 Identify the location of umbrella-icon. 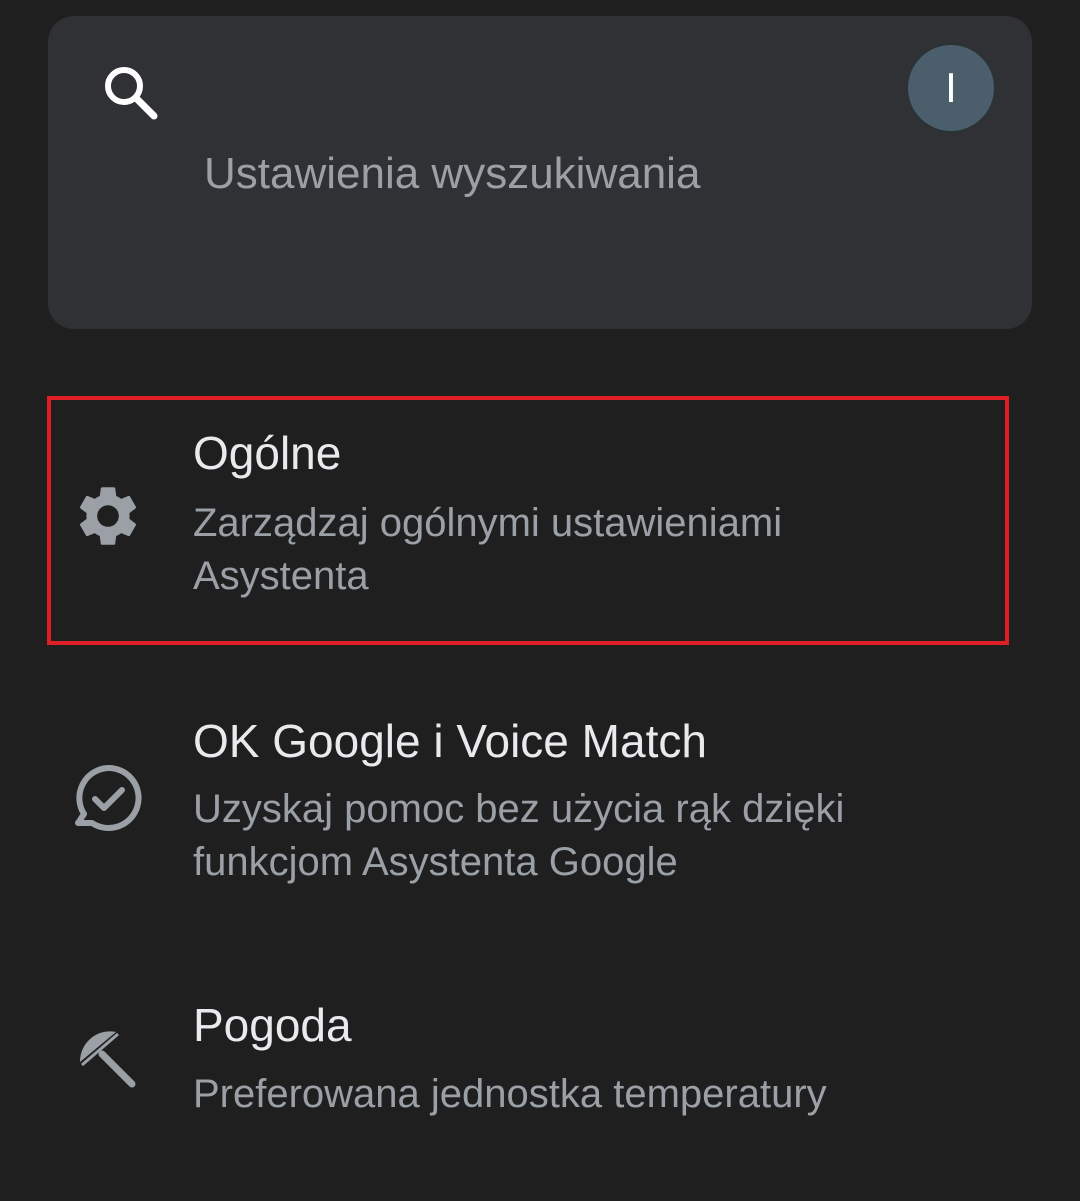
(107, 1059).